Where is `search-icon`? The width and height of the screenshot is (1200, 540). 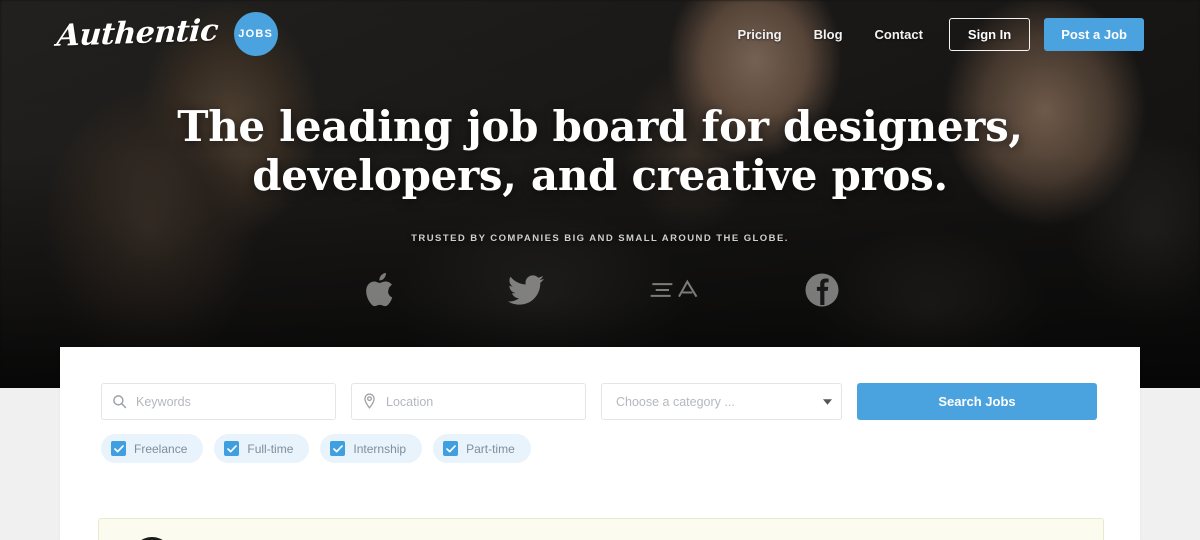
search-icon is located at coordinates (119, 401).